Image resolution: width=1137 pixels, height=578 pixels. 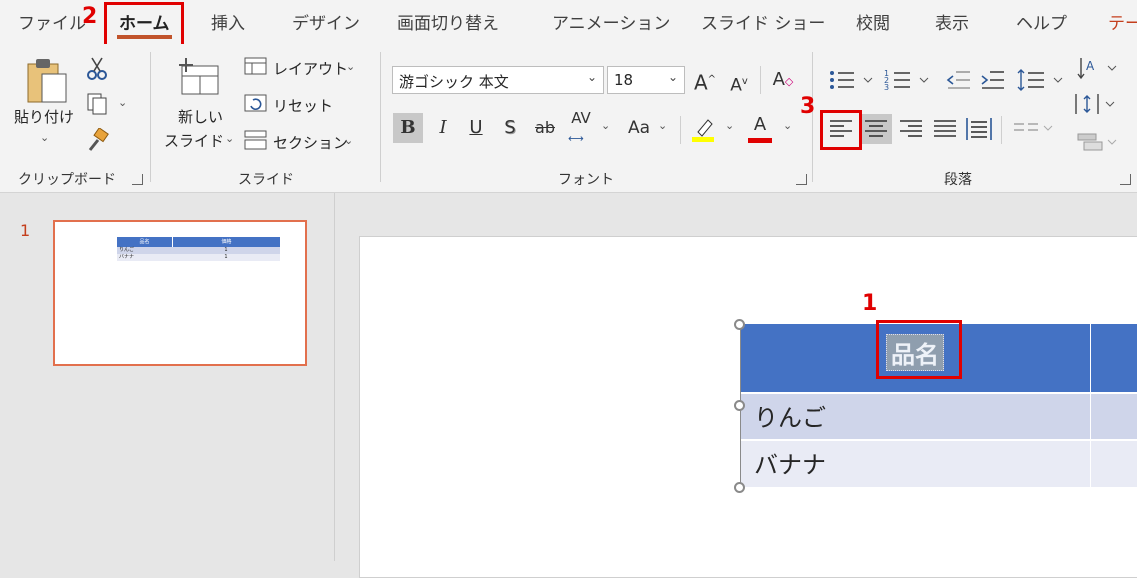 I want to click on font-name-select: 游ゴシック 本文 ⌄, so click(x=498, y=80).